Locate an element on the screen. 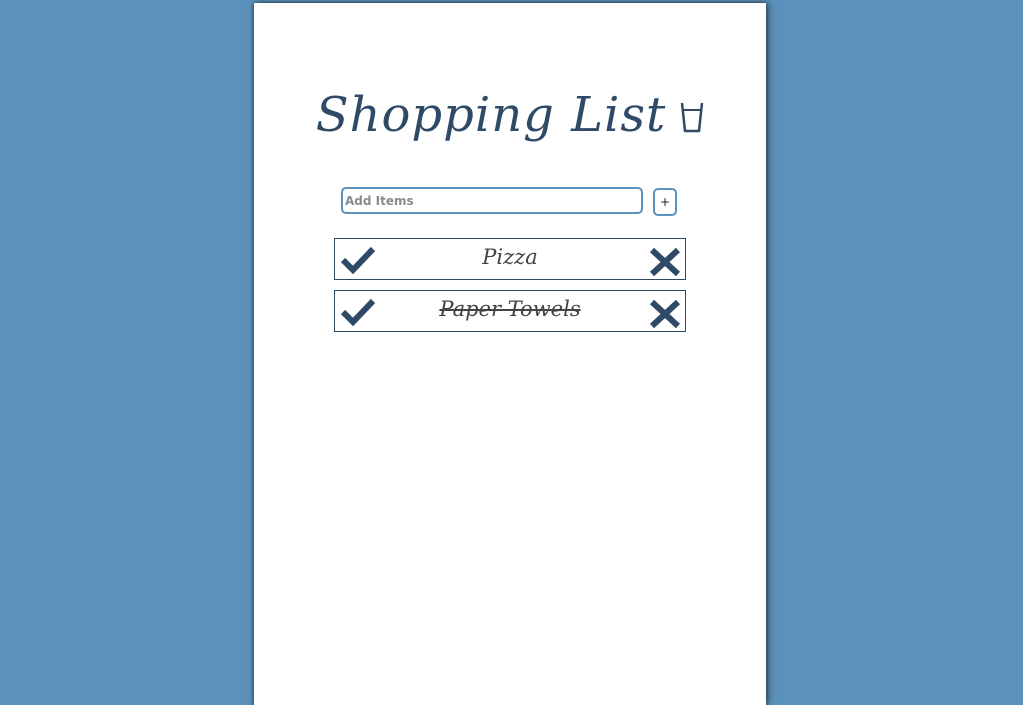 The height and width of the screenshot is (705, 1023). item-label: Pizza is located at coordinates (510, 257).